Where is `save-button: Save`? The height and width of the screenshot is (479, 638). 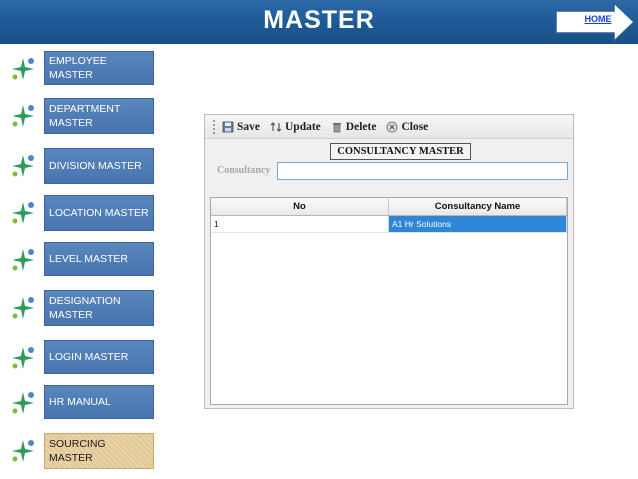 save-button: Save is located at coordinates (241, 127).